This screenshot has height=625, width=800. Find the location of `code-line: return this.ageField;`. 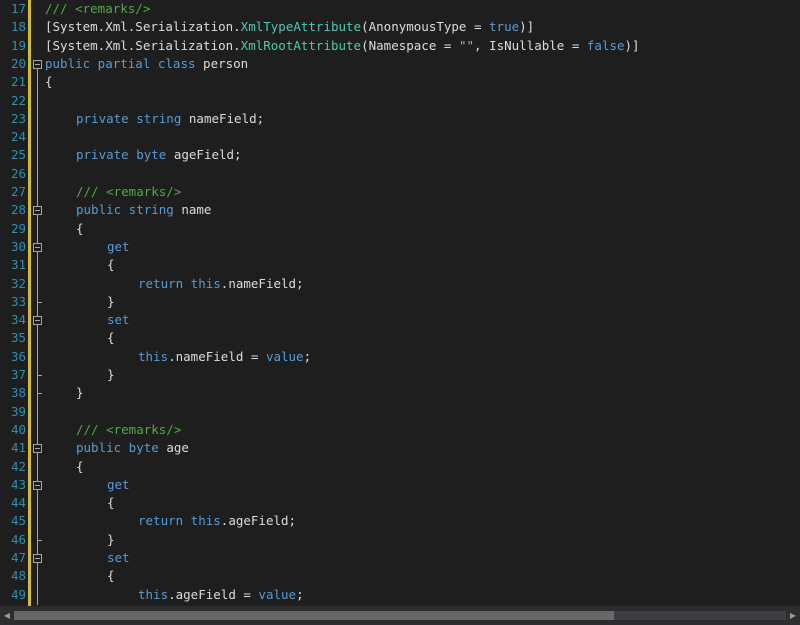

code-line: return this.ageField; is located at coordinates (217, 521).